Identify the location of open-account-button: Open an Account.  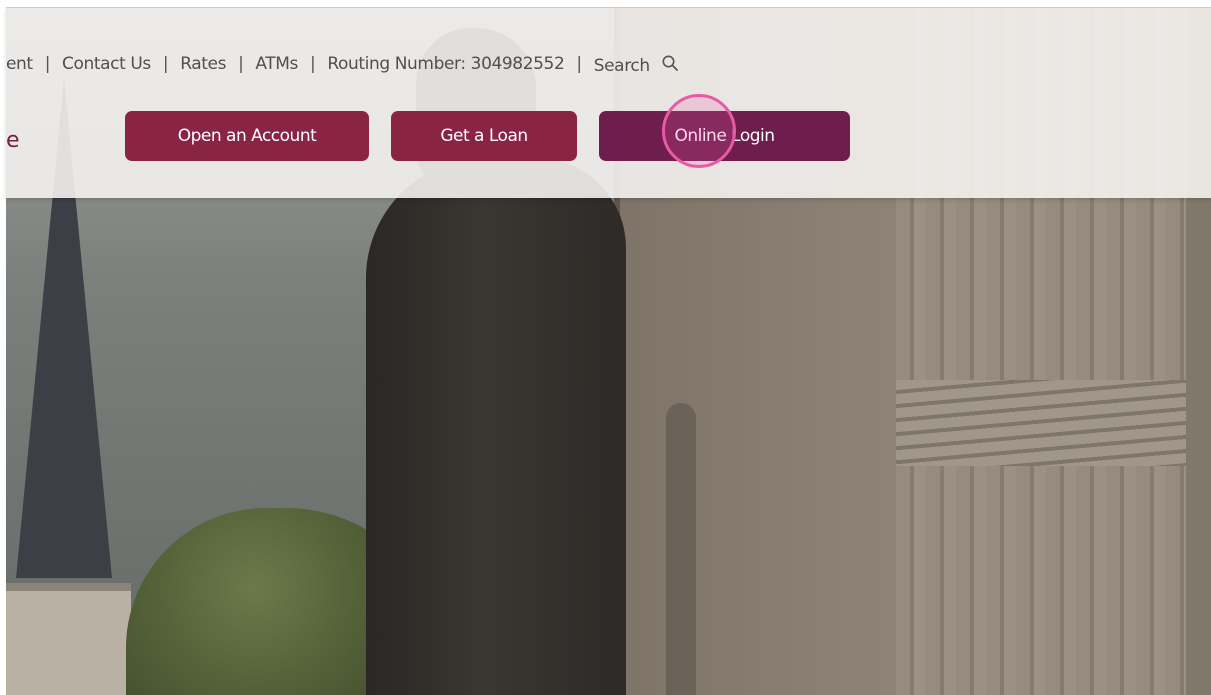
(247, 136).